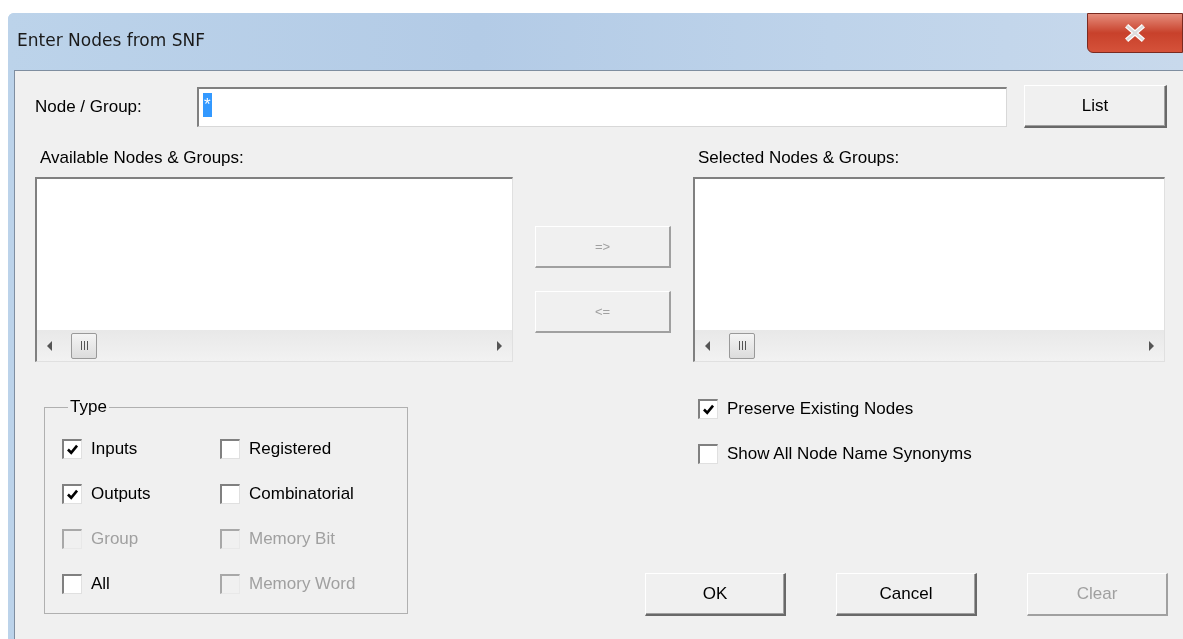  What do you see at coordinates (906, 594) in the screenshot?
I see `dialog-button: Cancel` at bounding box center [906, 594].